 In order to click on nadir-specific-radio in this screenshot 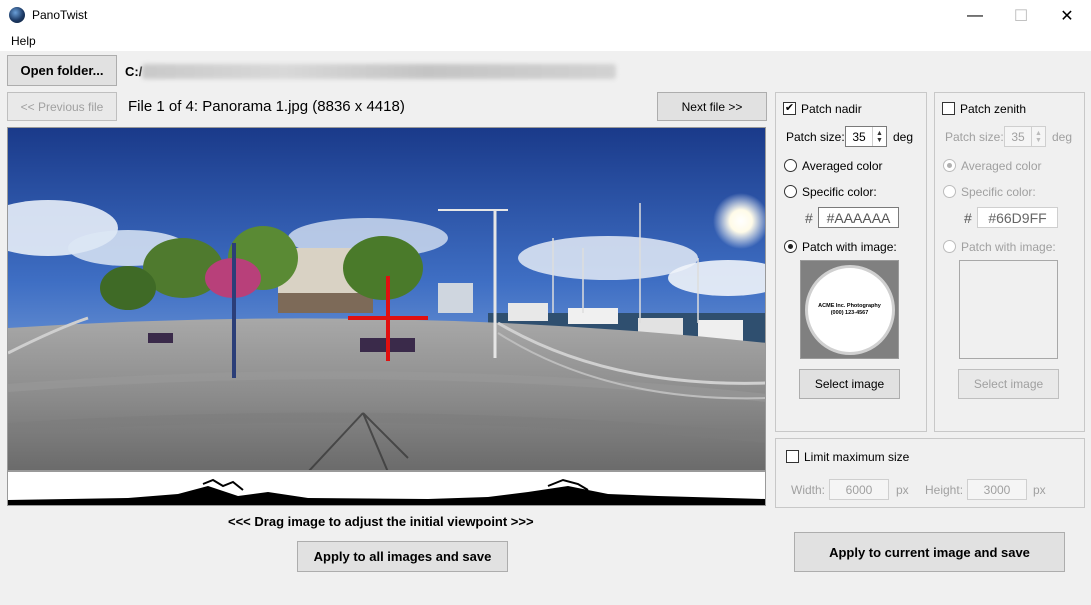, I will do `click(790, 191)`.